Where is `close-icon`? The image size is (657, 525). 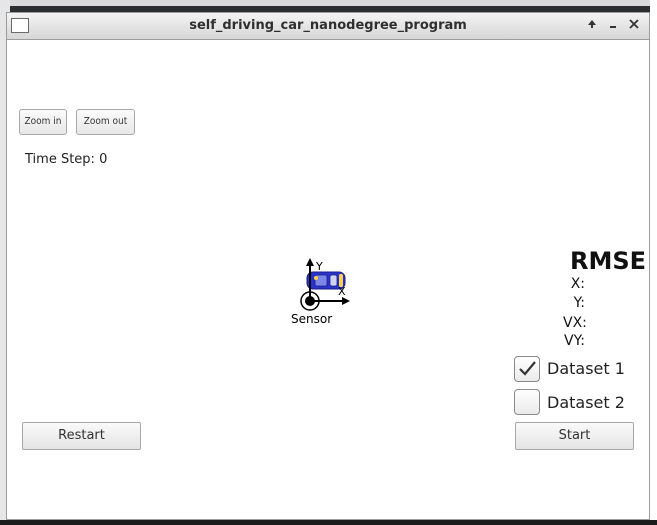 close-icon is located at coordinates (634, 26).